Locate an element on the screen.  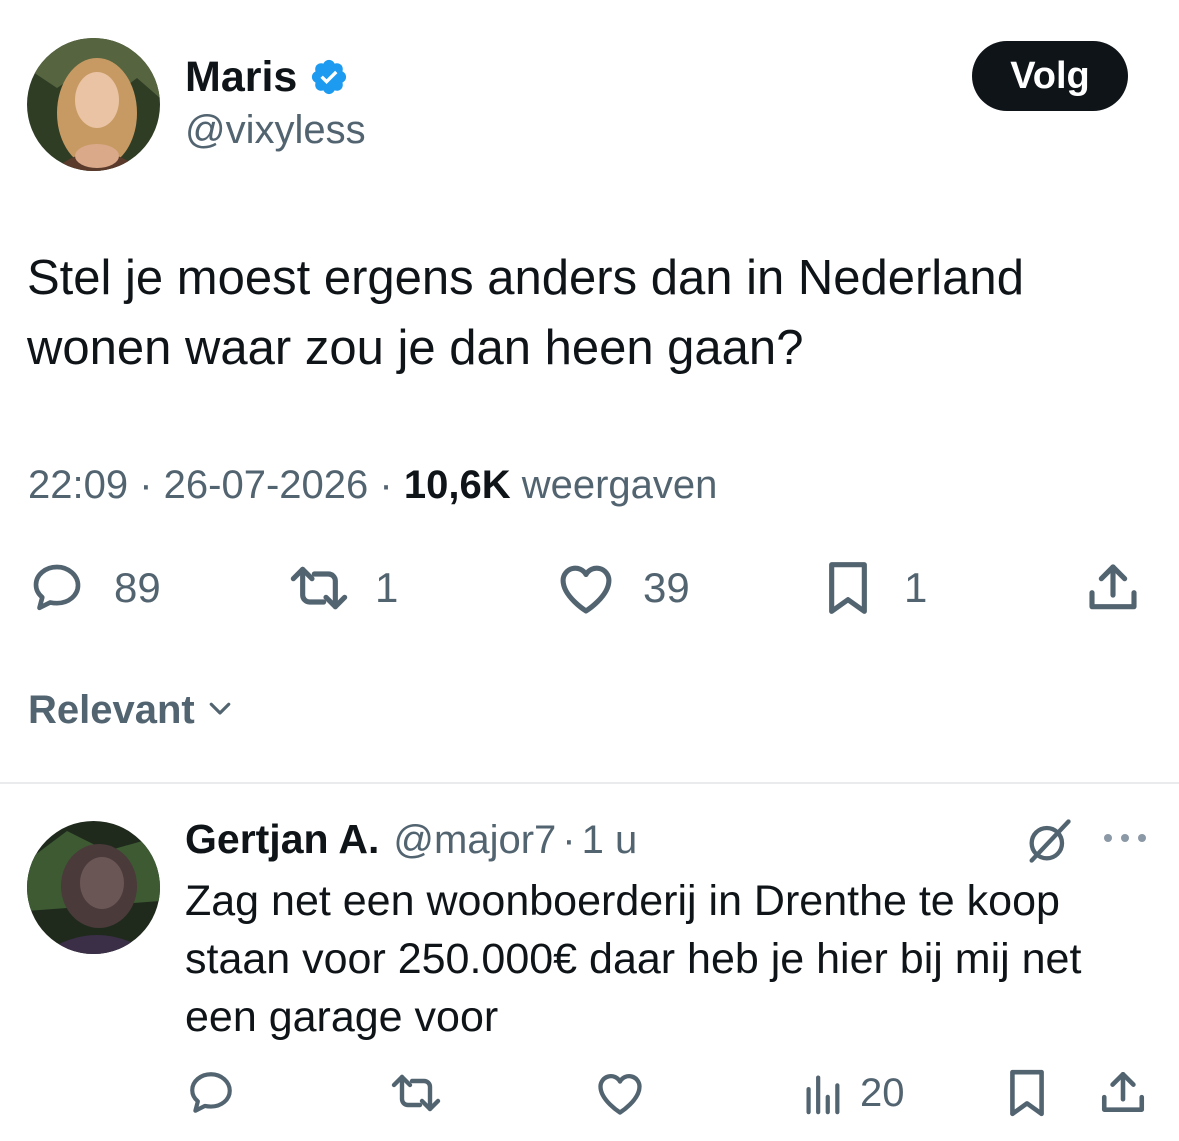
reply-retweet-action is located at coordinates (416, 1095).